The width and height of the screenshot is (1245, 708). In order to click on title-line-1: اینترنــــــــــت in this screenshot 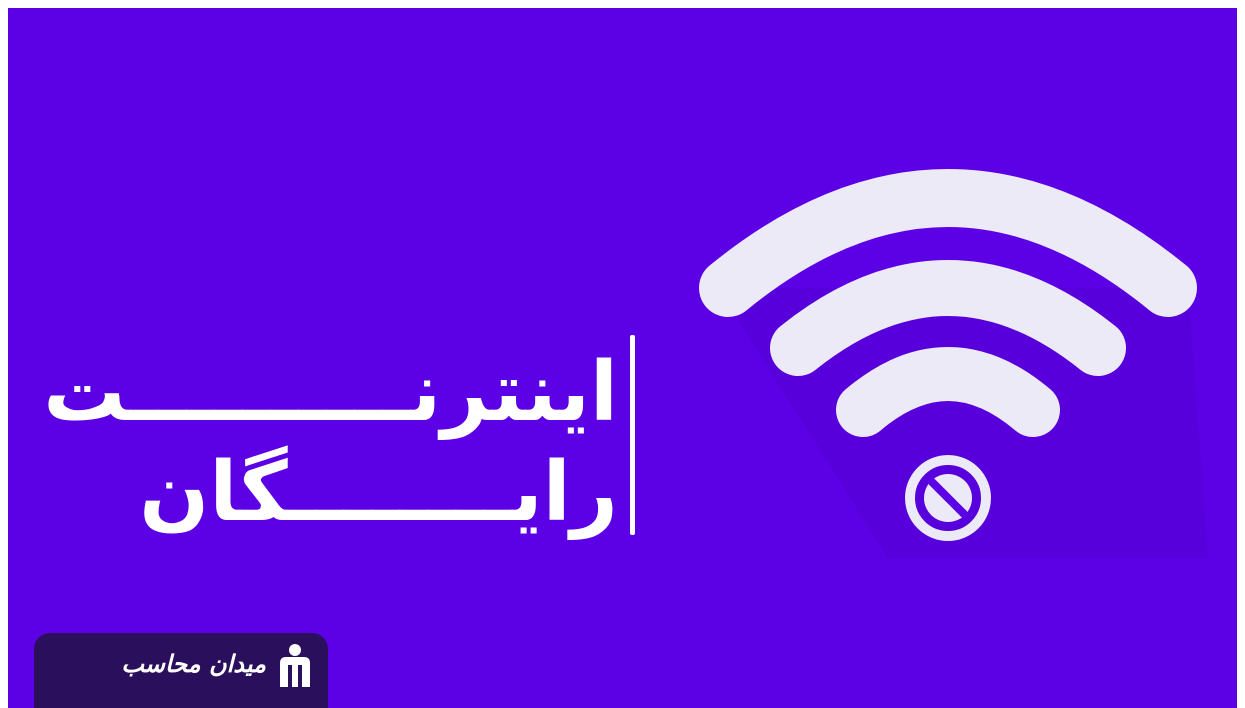, I will do `click(330, 392)`.